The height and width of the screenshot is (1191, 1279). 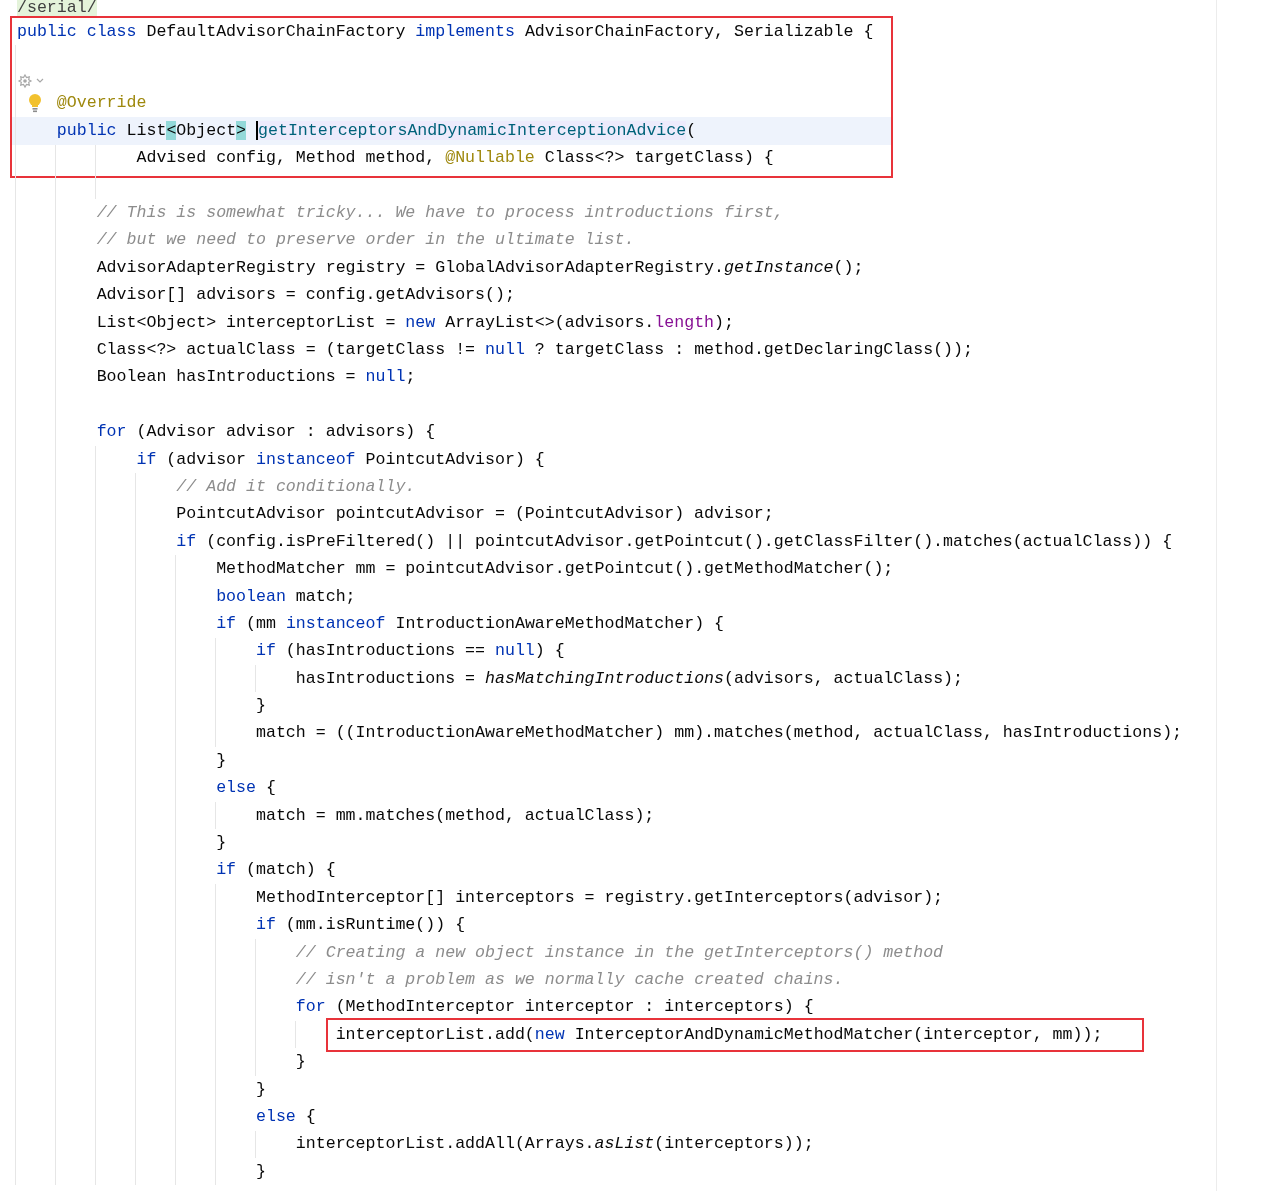 What do you see at coordinates (361, 925) in the screenshot?
I see `code-line: if (mm.isRuntime()) {` at bounding box center [361, 925].